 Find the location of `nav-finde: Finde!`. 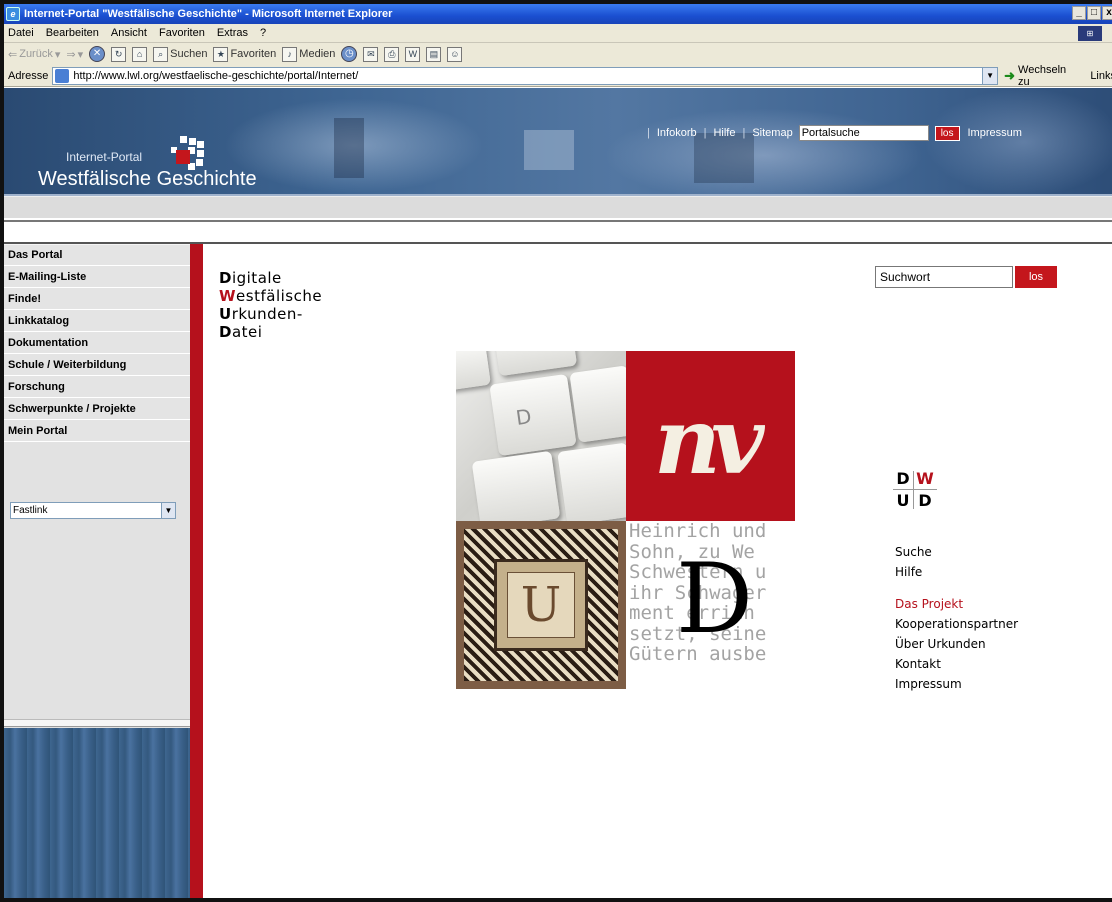

nav-finde: Finde! is located at coordinates (97, 299).